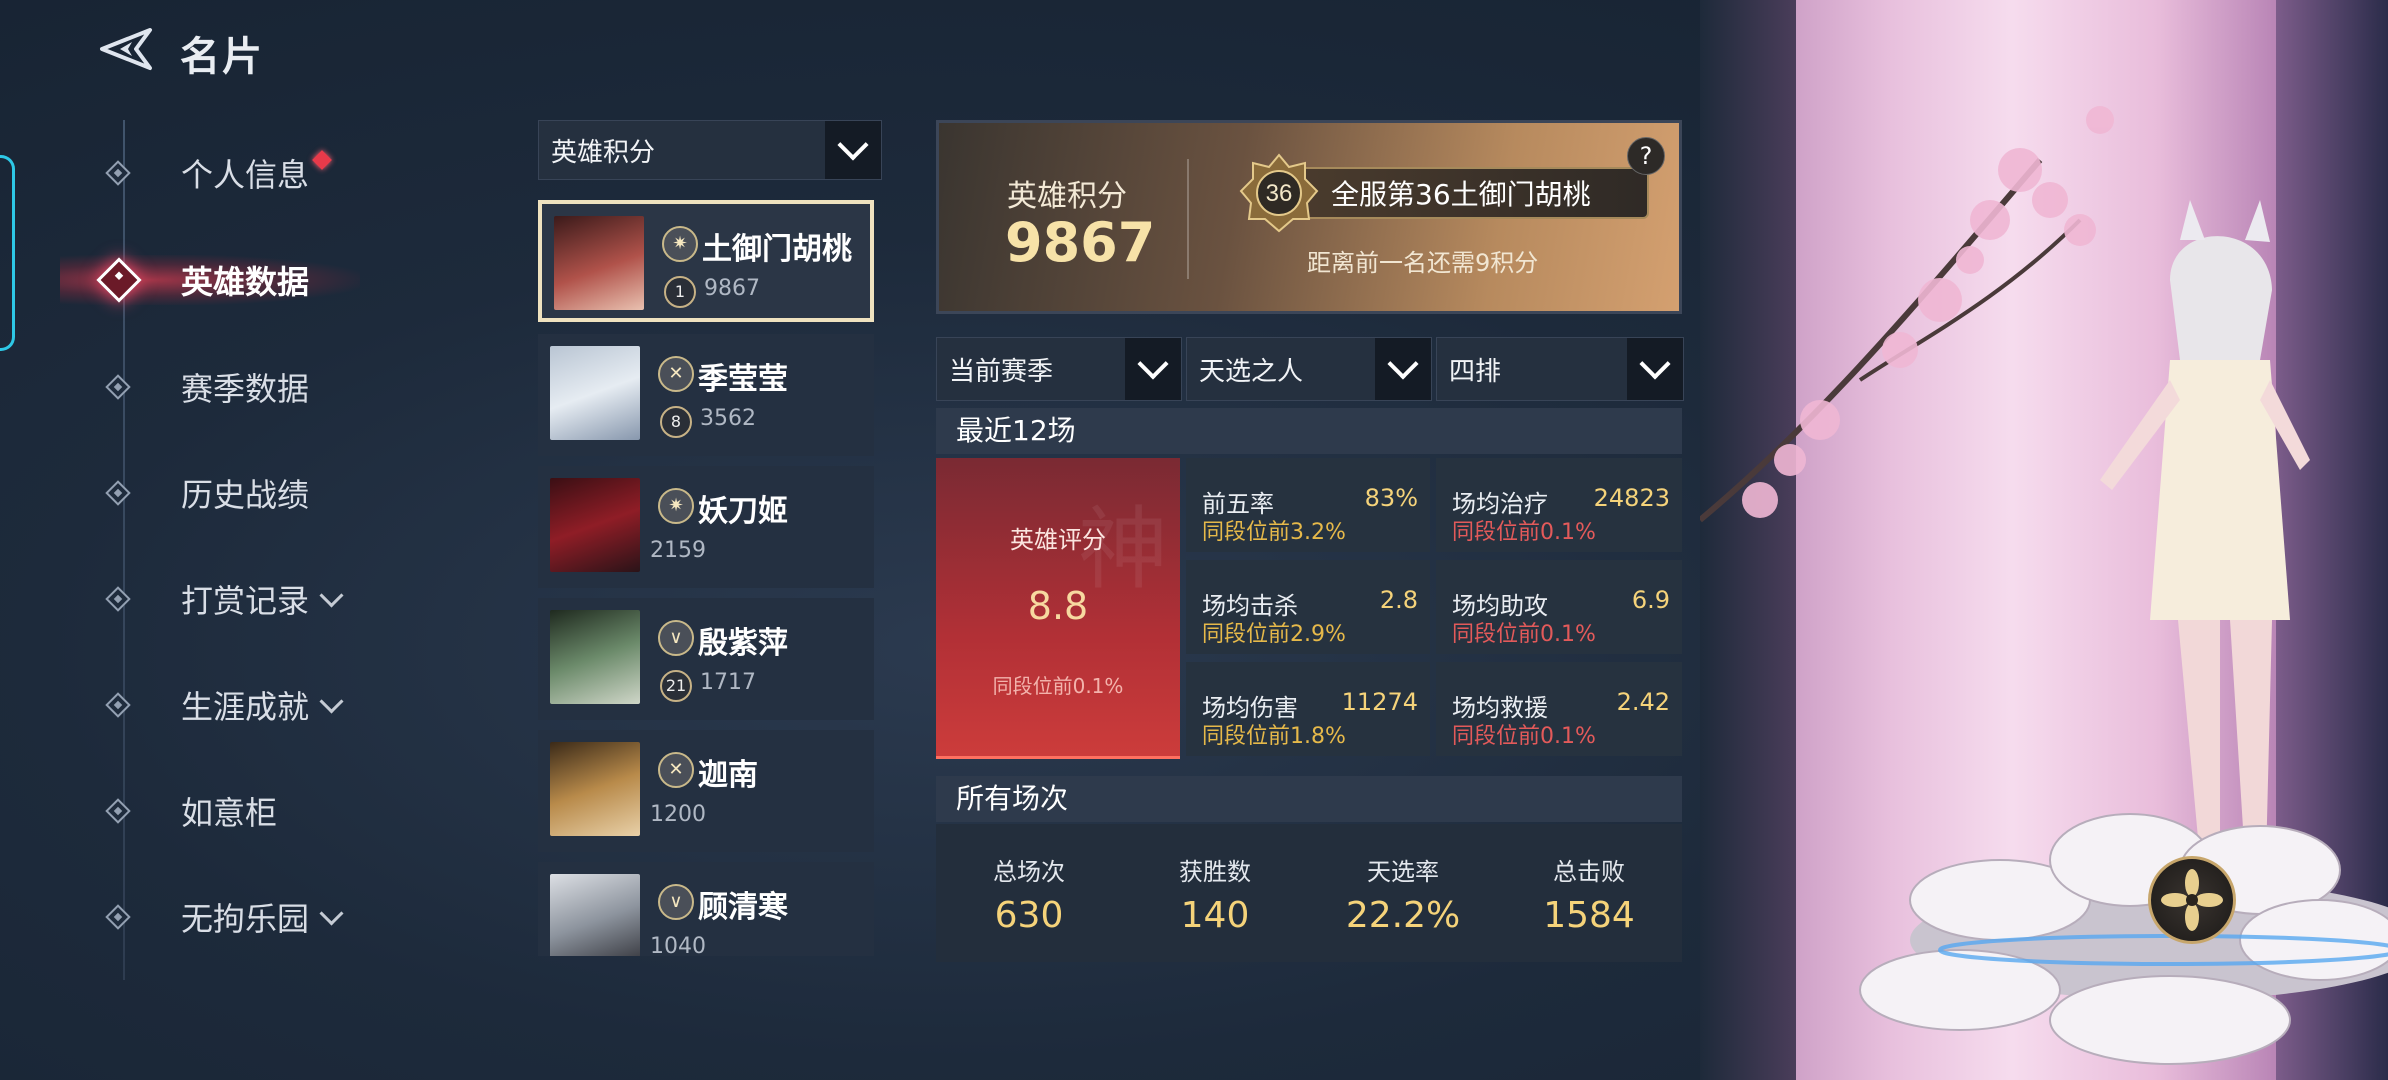  Describe the element at coordinates (1251, 371) in the screenshot. I see `dropdown-label: 天选之人` at that location.